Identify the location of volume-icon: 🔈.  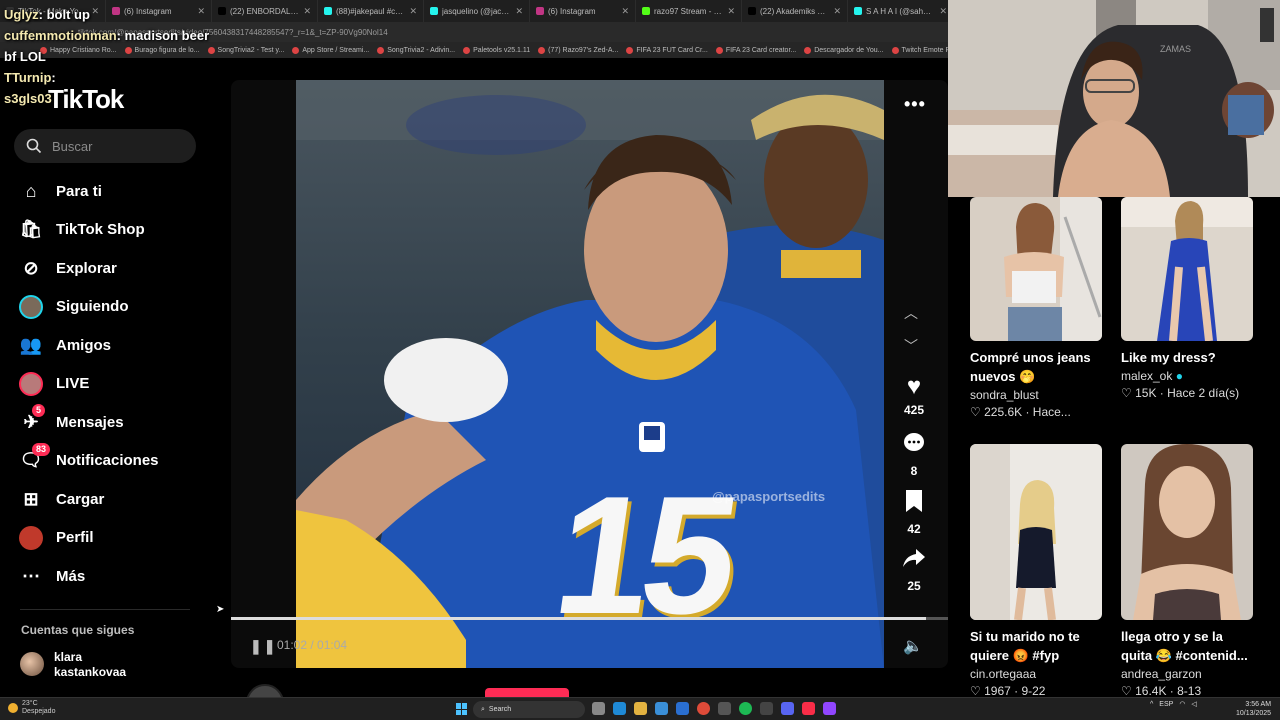
(913, 646).